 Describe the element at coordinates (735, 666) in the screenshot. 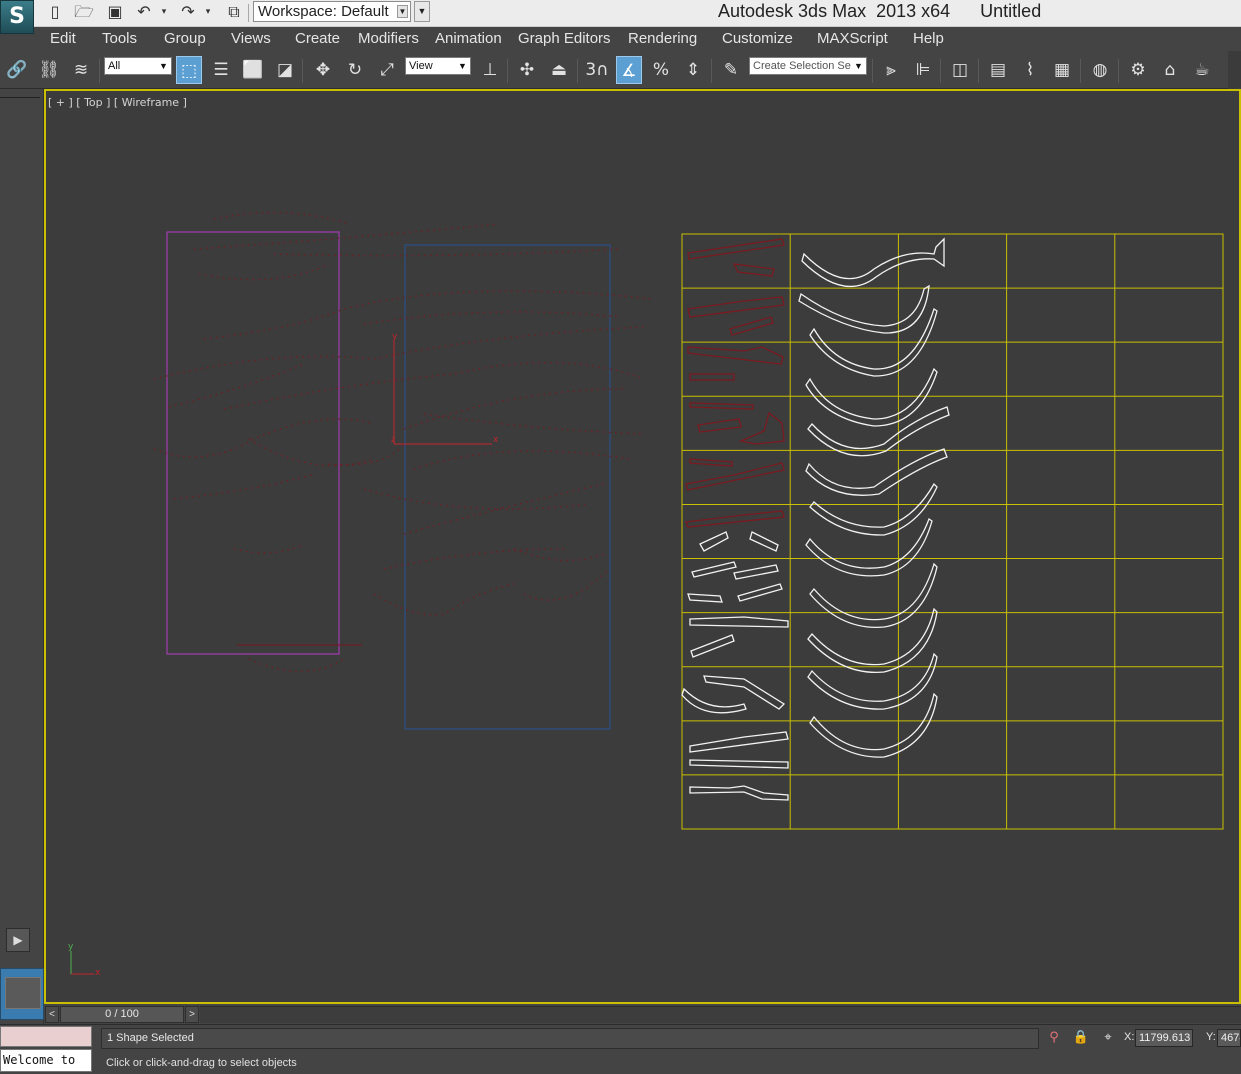

I see `part-strips-white` at that location.